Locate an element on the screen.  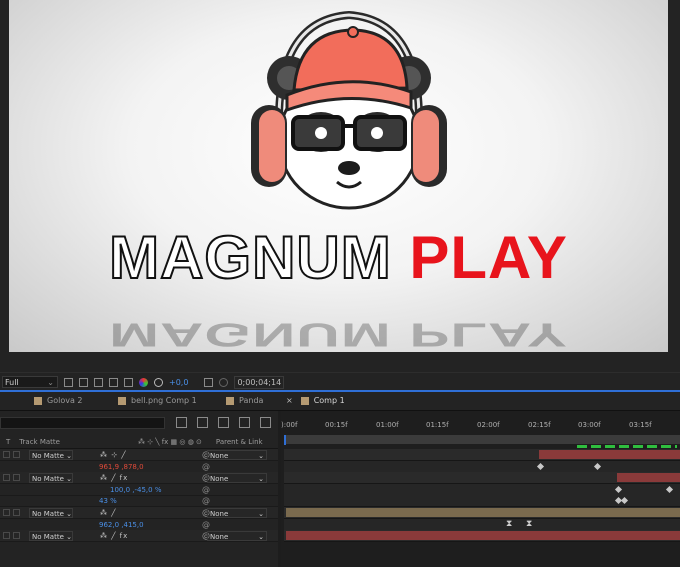
tab-comp-1: × Comp 1 is located at coordinates (315, 401).